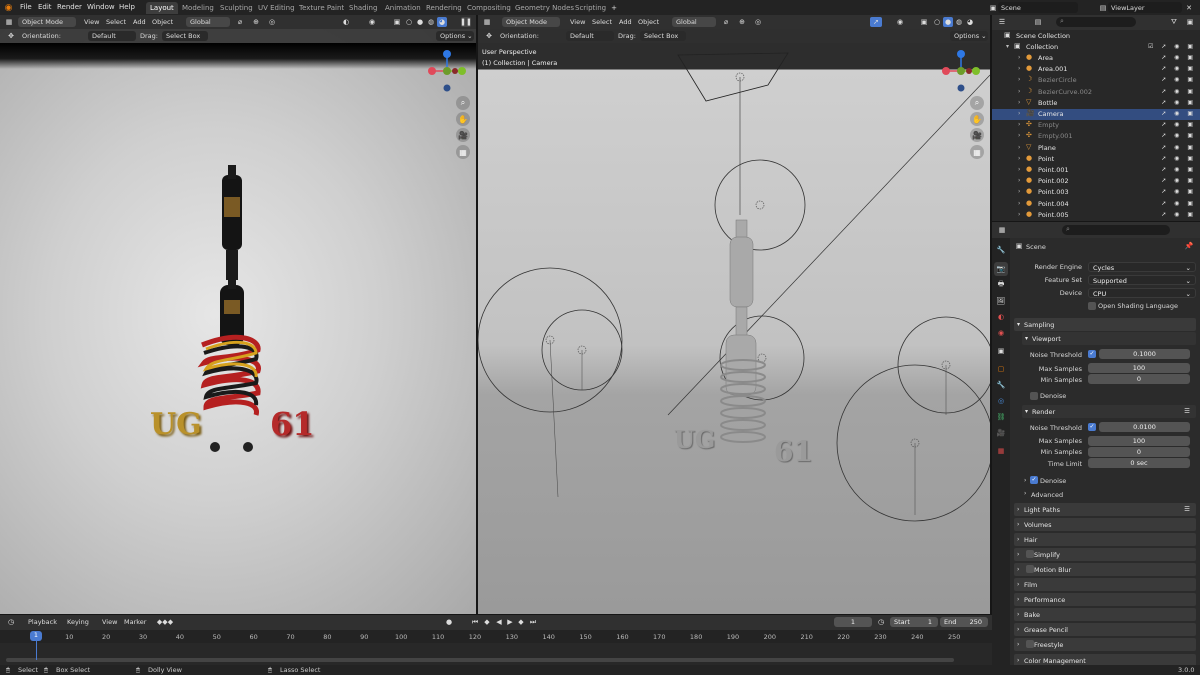 The image size is (1200, 675). What do you see at coordinates (521, 622) in the screenshot?
I see `next-key-icon: ◆` at bounding box center [521, 622].